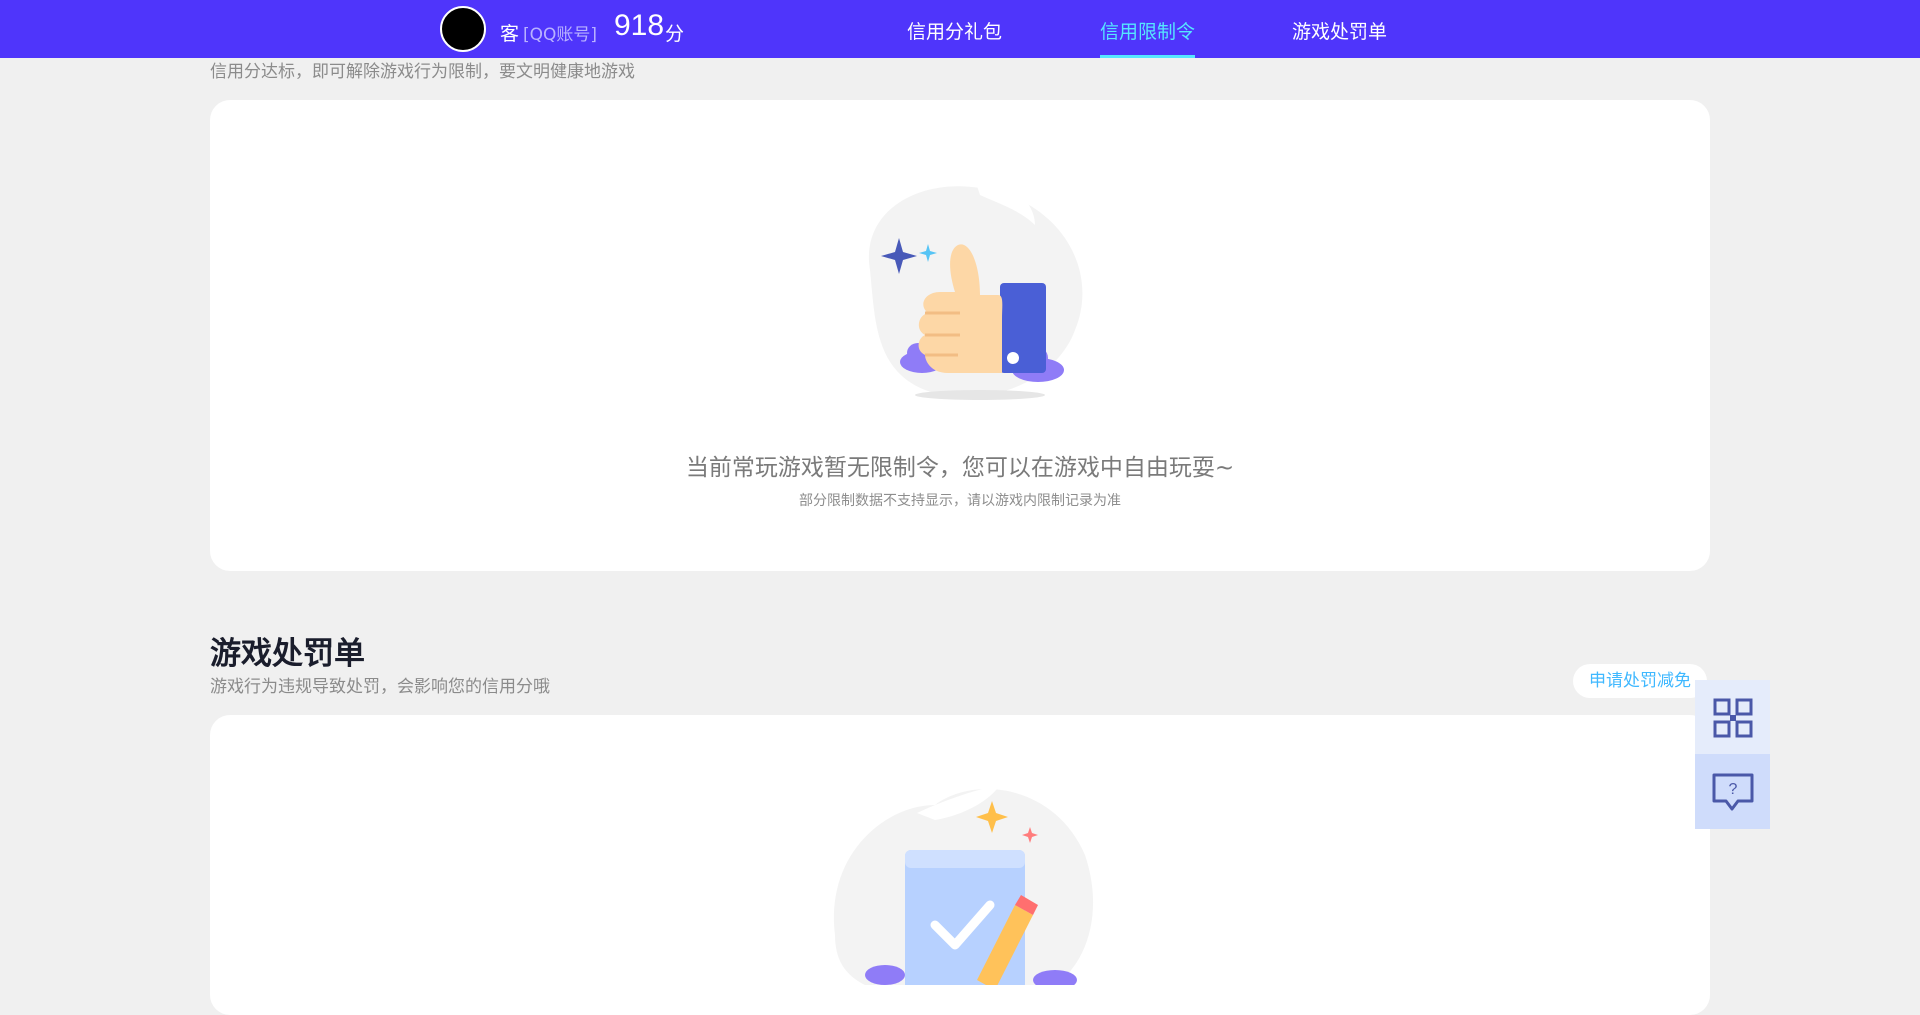 The height and width of the screenshot is (1015, 1920). I want to click on qr-code-icon, so click(1732, 717).